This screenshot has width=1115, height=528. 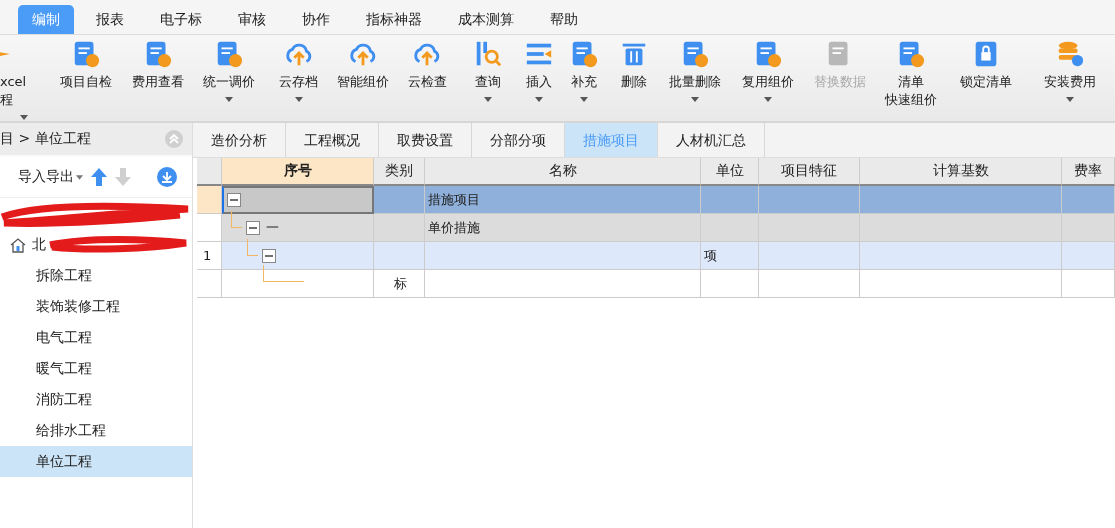 What do you see at coordinates (39, 244) in the screenshot?
I see `project-name: 北` at bounding box center [39, 244].